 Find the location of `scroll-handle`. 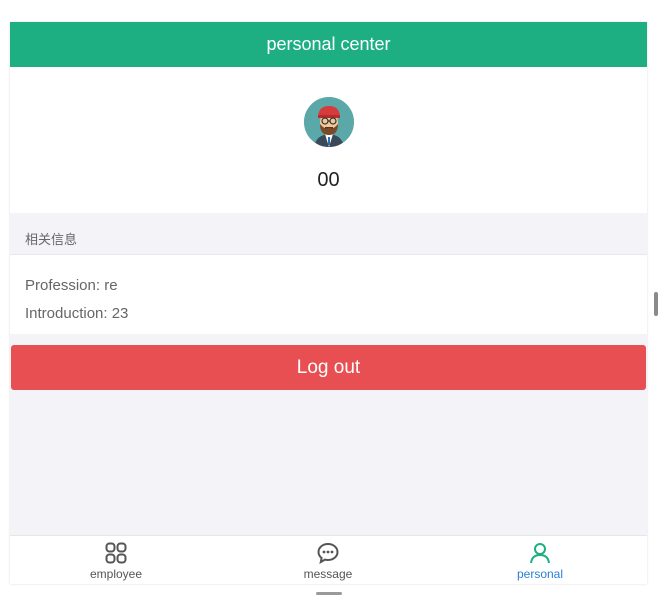

scroll-handle is located at coordinates (656, 304).